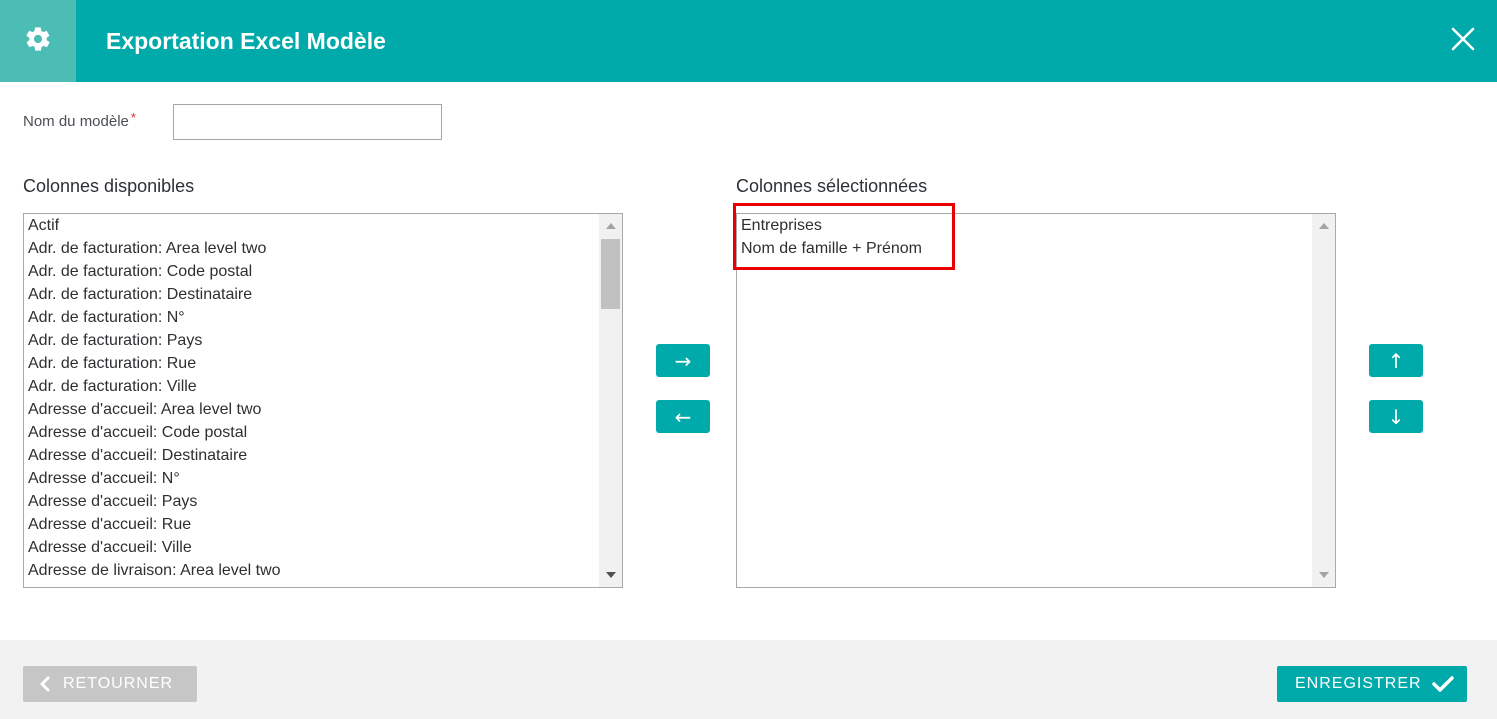  I want to click on scroll-thumb, so click(610, 274).